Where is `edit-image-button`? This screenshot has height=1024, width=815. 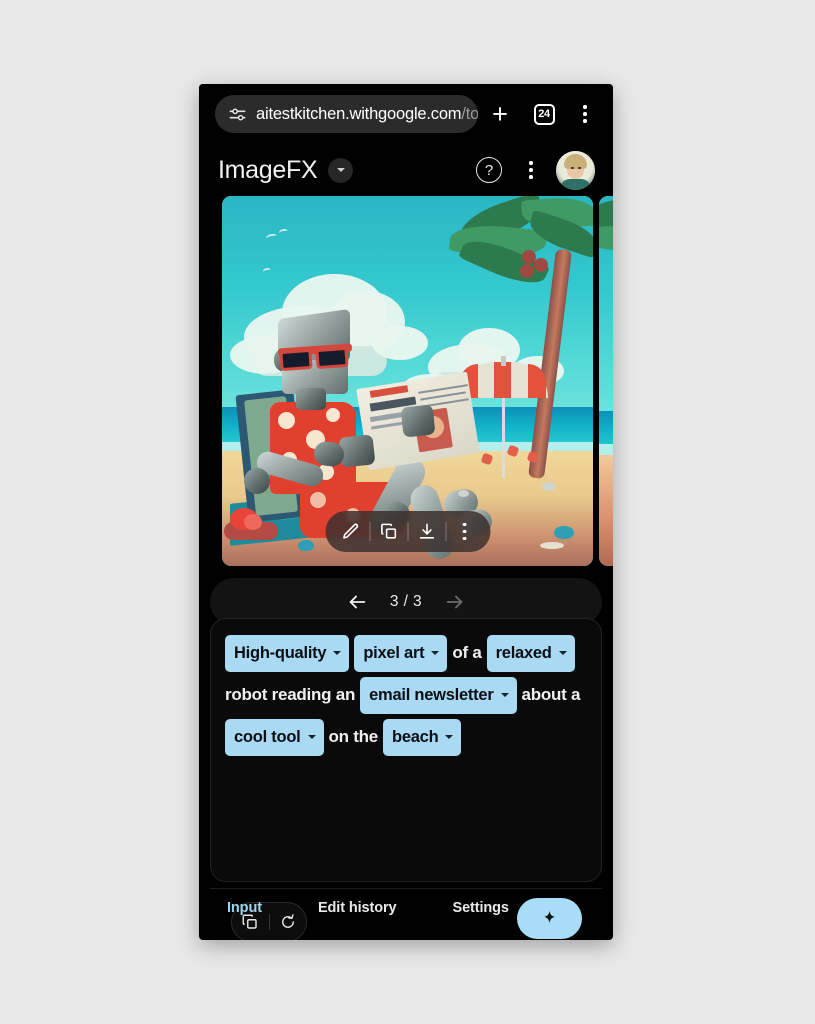
edit-image-button is located at coordinates (350, 531).